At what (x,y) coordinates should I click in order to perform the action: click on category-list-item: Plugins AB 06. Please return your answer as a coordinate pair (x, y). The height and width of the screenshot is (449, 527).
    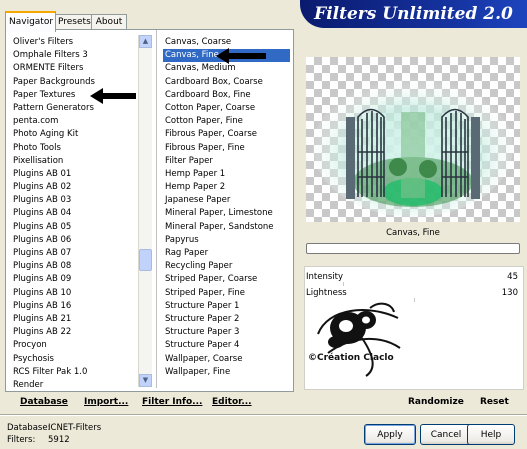
    Looking at the image, I should click on (74, 240).